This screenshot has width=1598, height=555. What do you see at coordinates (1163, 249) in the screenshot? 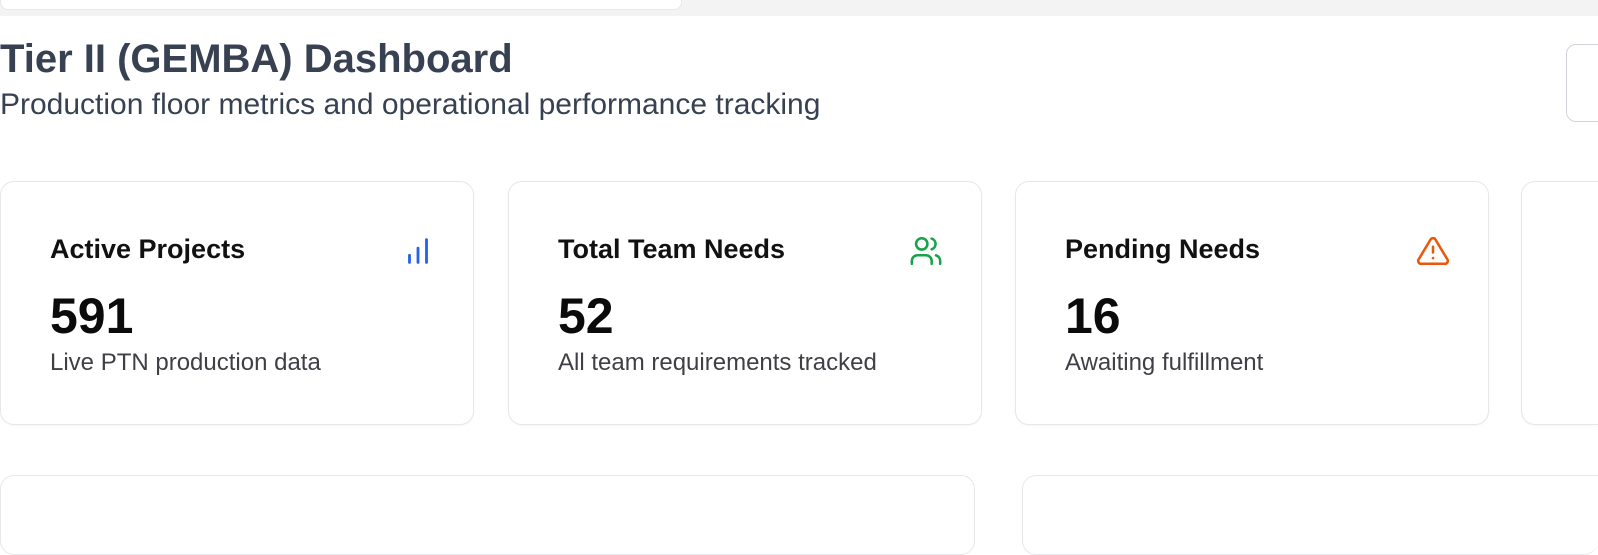
I see `stat-card-title: Pending Needs` at bounding box center [1163, 249].